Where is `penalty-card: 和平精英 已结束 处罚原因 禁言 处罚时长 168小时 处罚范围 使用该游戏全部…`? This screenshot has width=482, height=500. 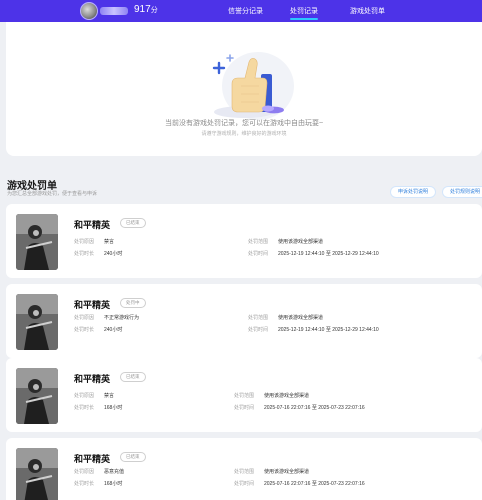
penalty-card: 和平精英 已结束 处罚原因 禁言 处罚时长 168小时 处罚范围 使用该游戏全部… is located at coordinates (244, 395).